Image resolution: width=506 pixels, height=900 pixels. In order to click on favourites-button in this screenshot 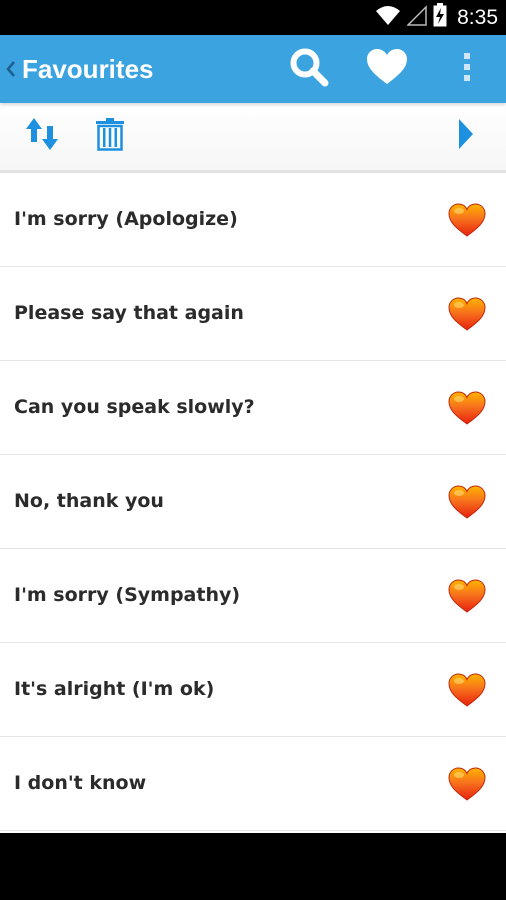, I will do `click(387, 69)`.